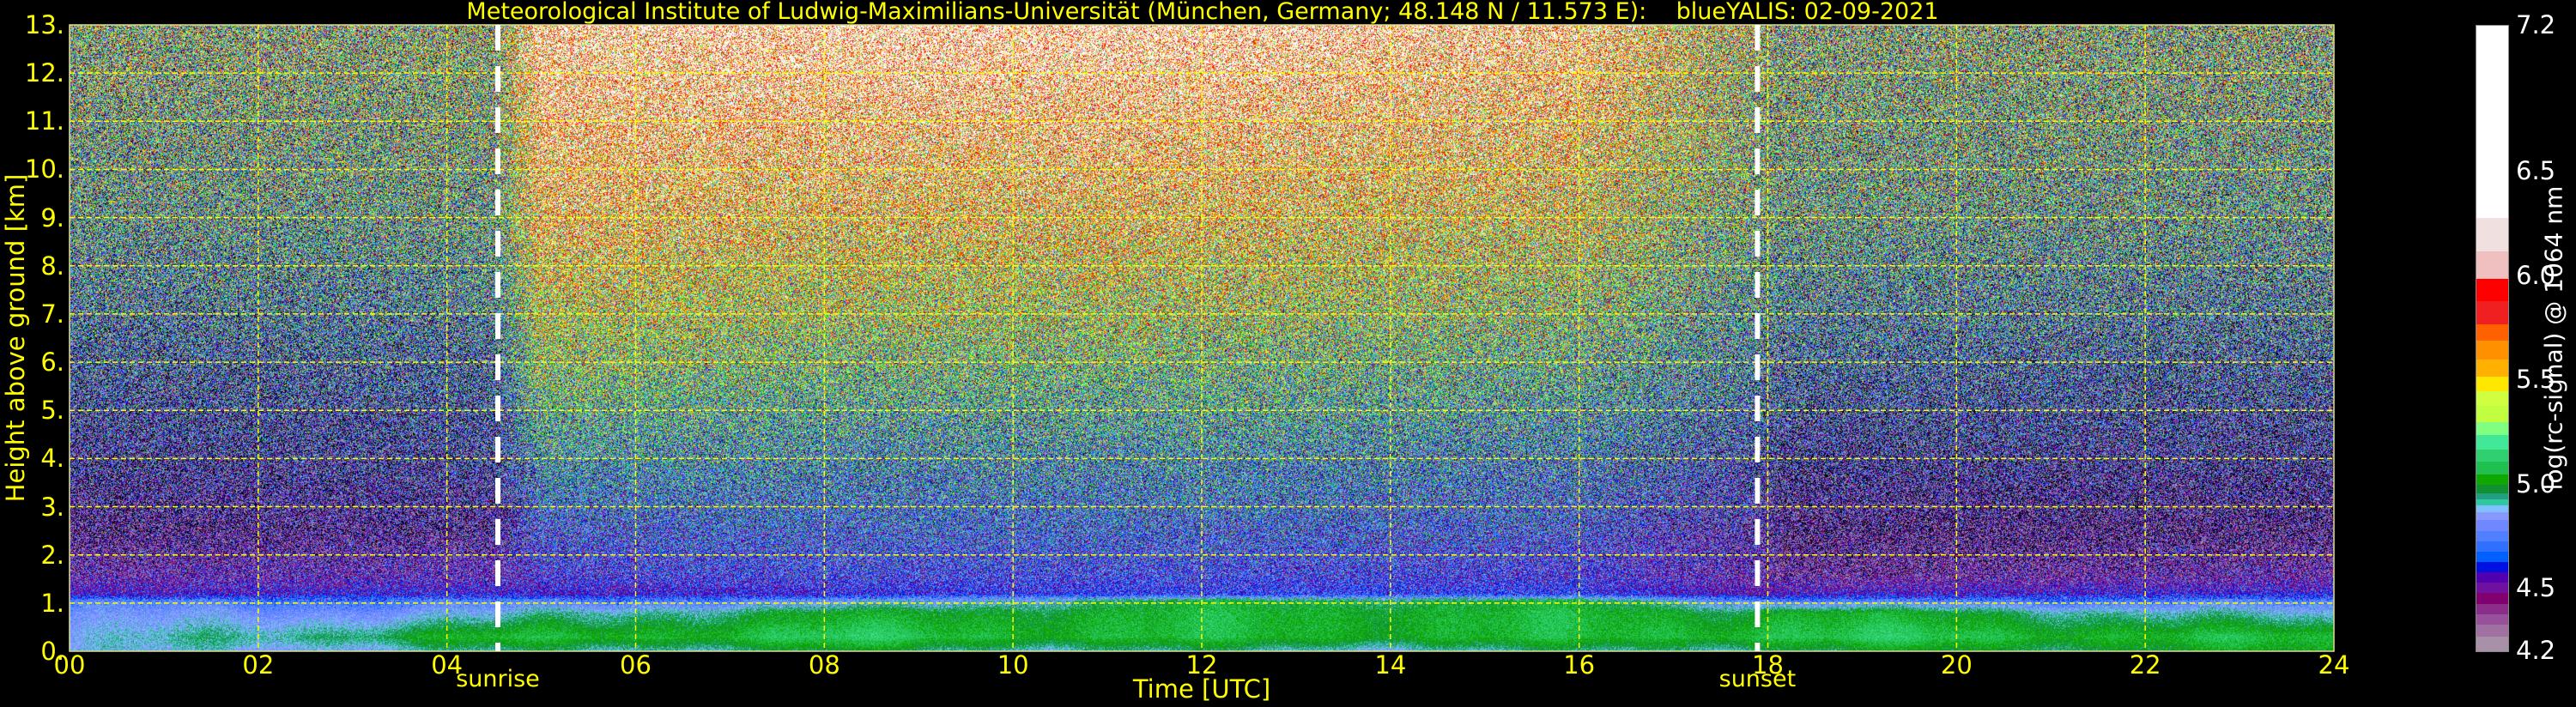 Image resolution: width=2576 pixels, height=707 pixels. What do you see at coordinates (498, 679) in the screenshot?
I see `sunrise-label: sunrise` at bounding box center [498, 679].